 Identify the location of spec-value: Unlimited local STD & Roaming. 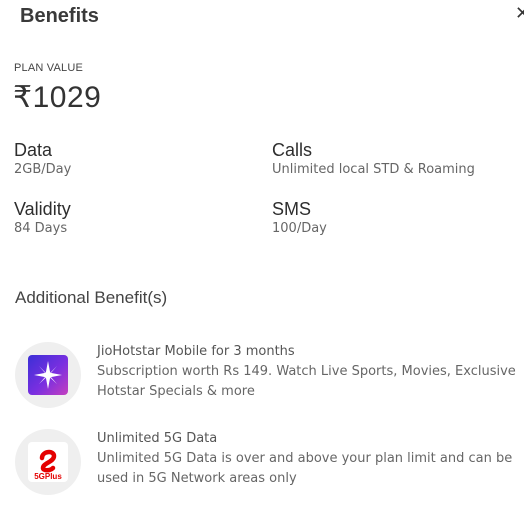
(373, 169).